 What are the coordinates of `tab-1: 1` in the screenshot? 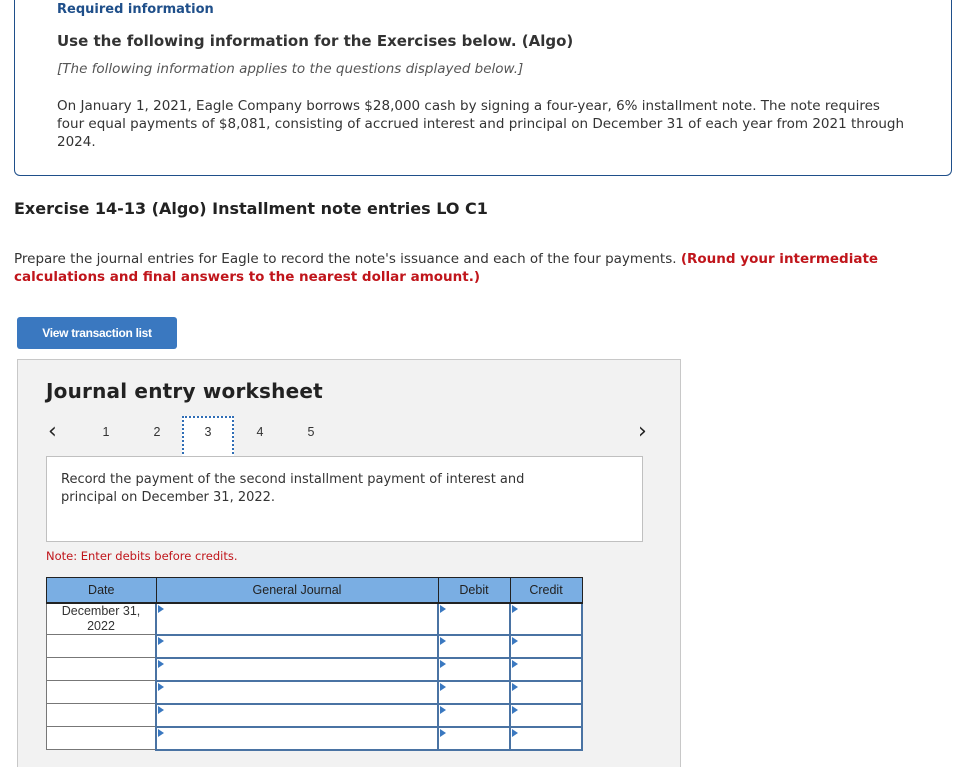 It's located at (106, 436).